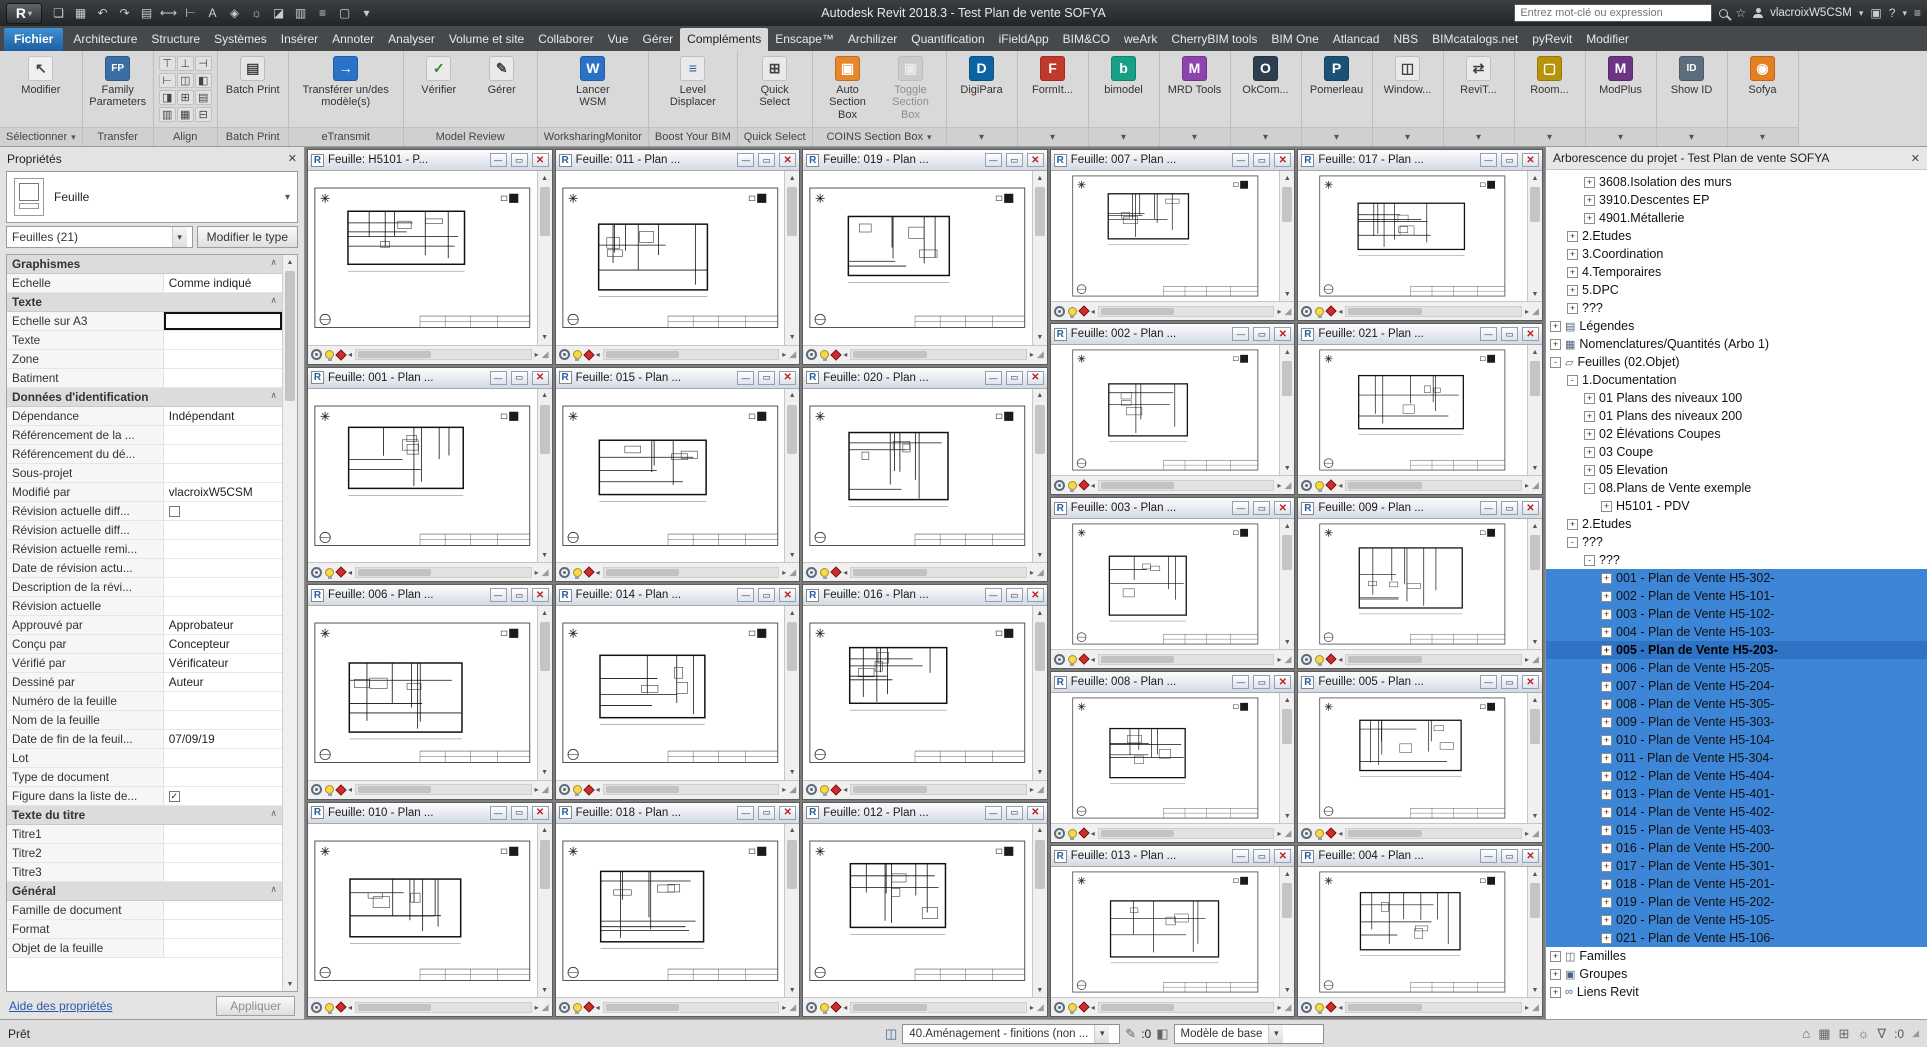 Image resolution: width=1927 pixels, height=1047 pixels. Describe the element at coordinates (289, 623) in the screenshot. I see `properties-scrollbar: ▲ ▼` at that location.